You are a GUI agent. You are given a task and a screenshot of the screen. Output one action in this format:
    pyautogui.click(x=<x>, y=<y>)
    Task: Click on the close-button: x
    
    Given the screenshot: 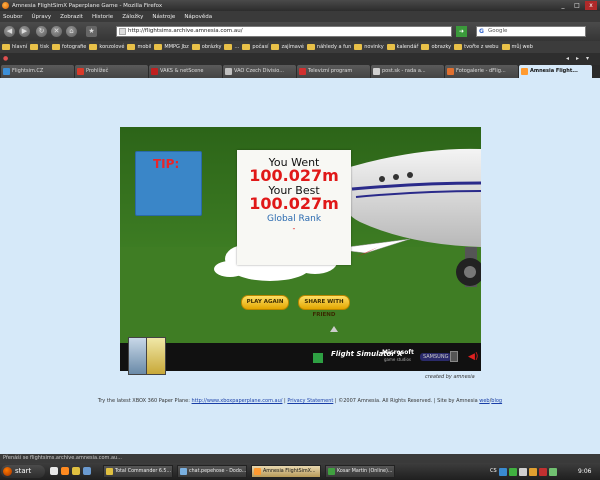 What is the action you would take?
    pyautogui.click(x=591, y=5)
    